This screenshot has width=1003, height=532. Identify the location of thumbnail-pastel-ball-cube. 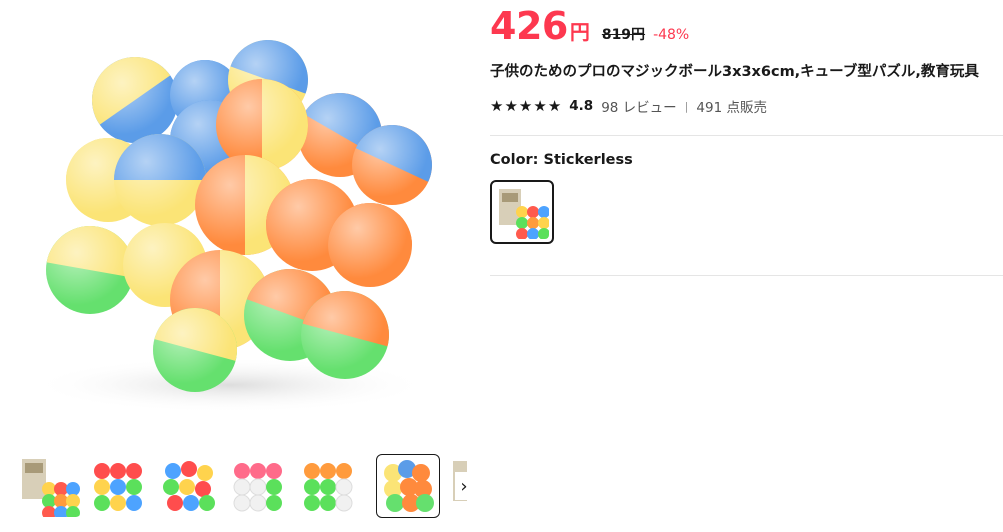
(408, 486).